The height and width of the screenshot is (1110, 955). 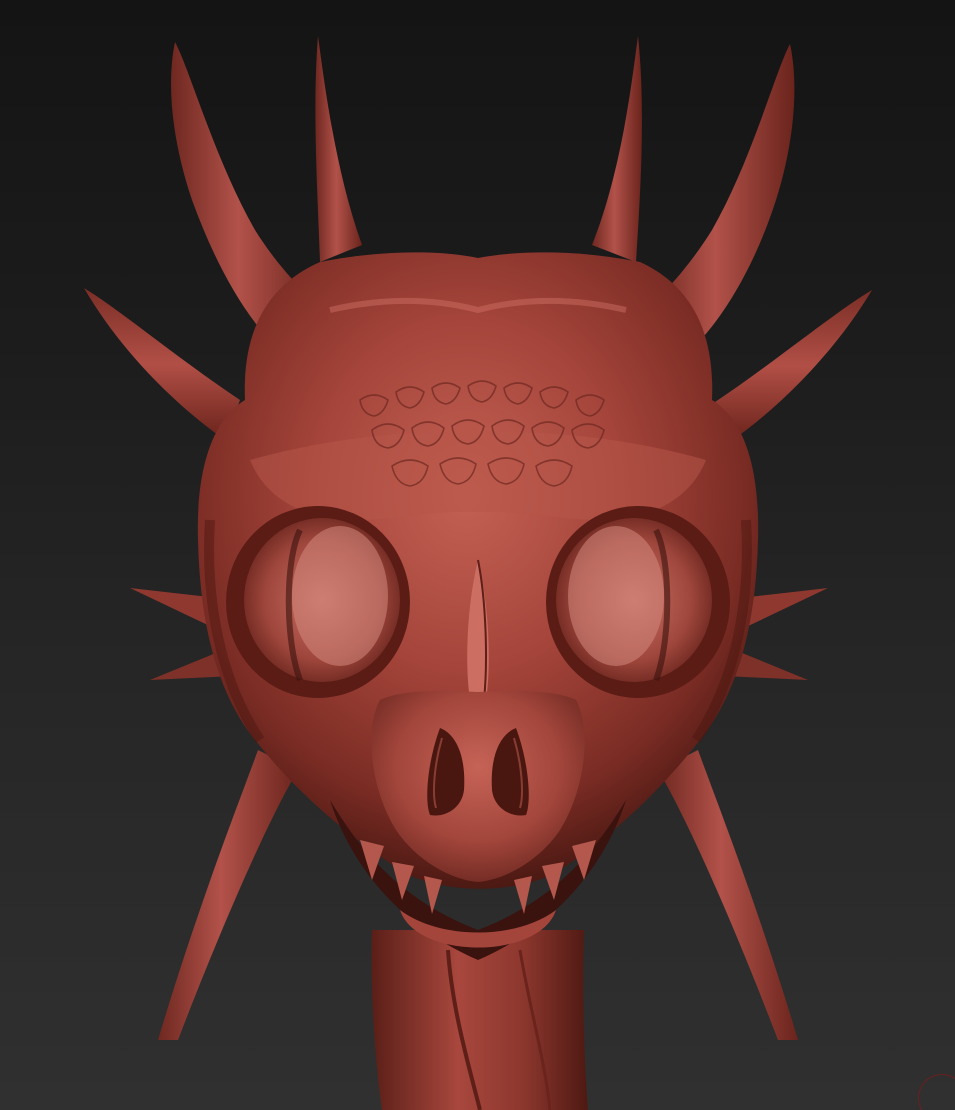 I want to click on eye-socket-right, so click(x=638, y=602).